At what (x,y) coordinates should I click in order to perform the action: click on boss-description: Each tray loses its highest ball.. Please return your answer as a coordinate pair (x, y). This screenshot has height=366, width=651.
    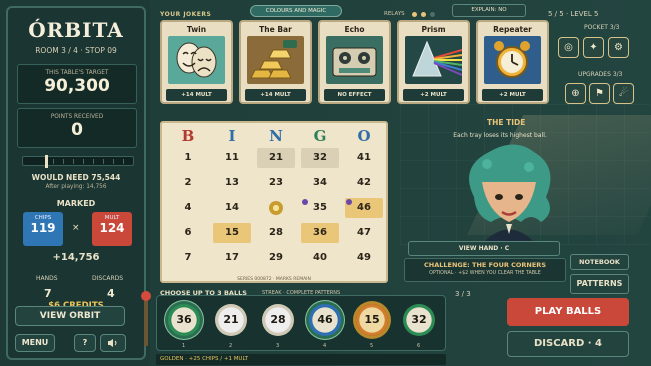
    Looking at the image, I should click on (500, 135).